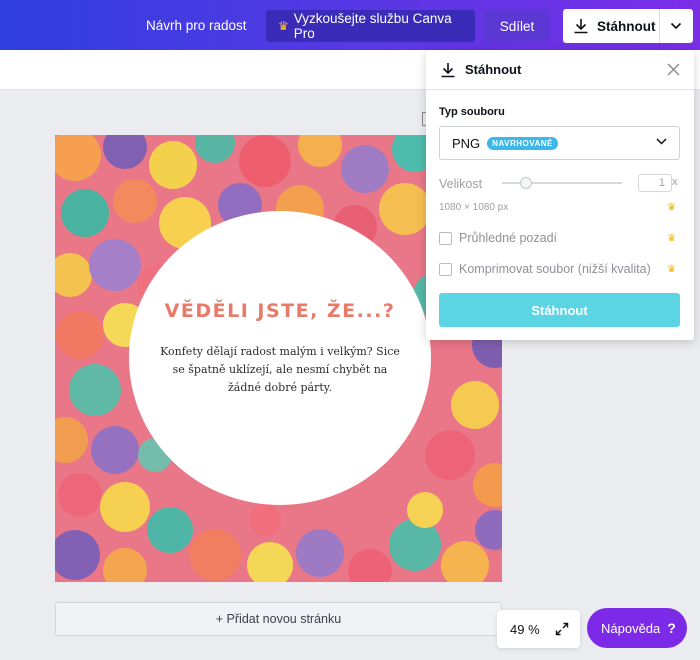 Image resolution: width=700 pixels, height=660 pixels. Describe the element at coordinates (461, 184) in the screenshot. I see `size-label: Velikost` at that location.